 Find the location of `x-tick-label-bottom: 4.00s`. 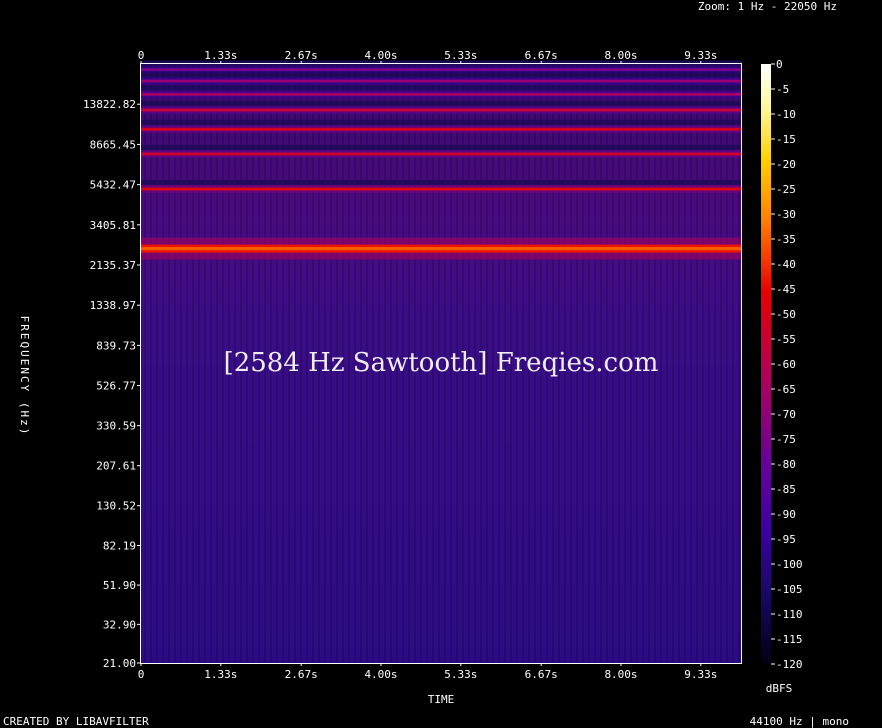

x-tick-label-bottom: 4.00s is located at coordinates (380, 674).